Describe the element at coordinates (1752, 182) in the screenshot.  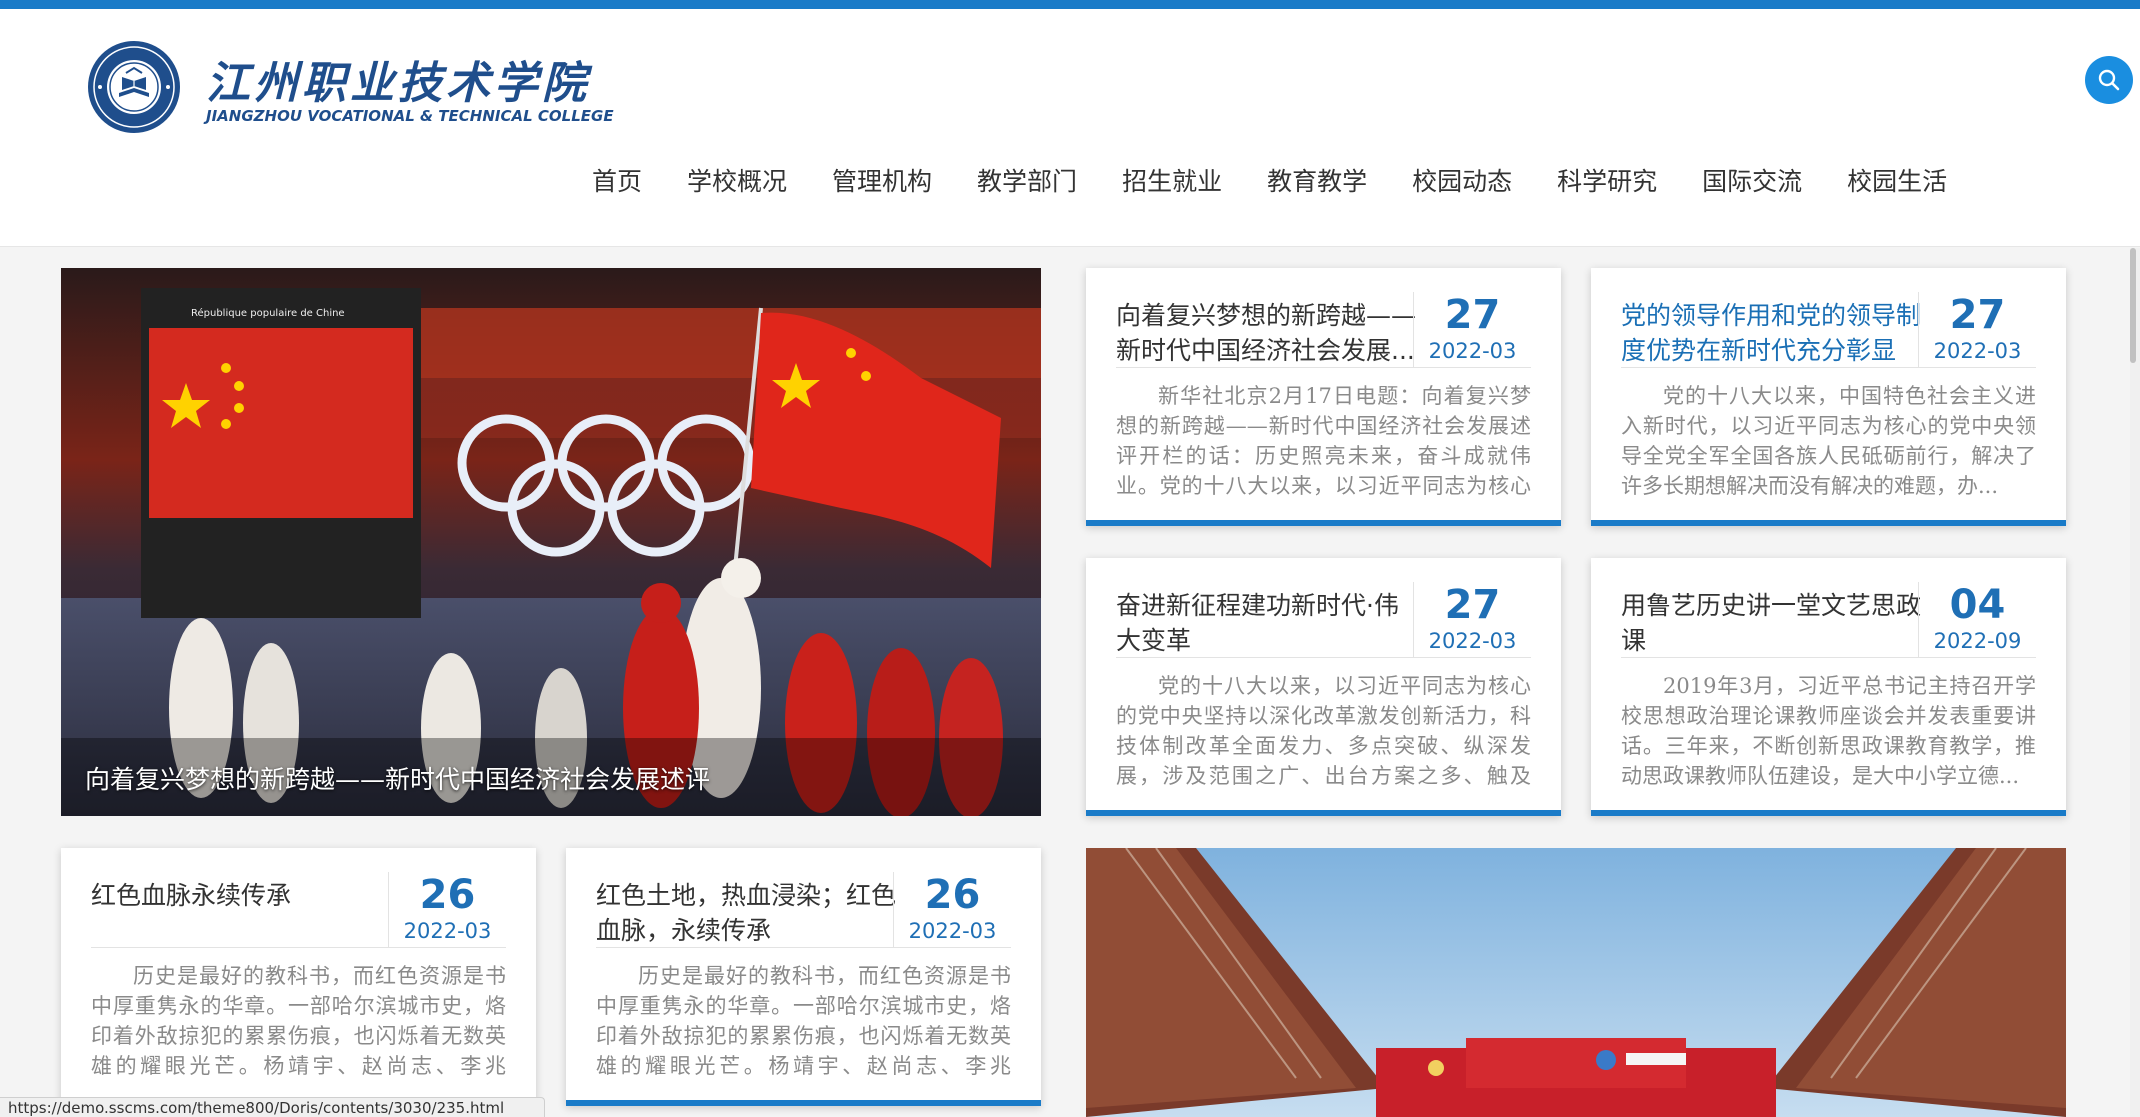
I see `nav-item-international: 国际交流` at that location.